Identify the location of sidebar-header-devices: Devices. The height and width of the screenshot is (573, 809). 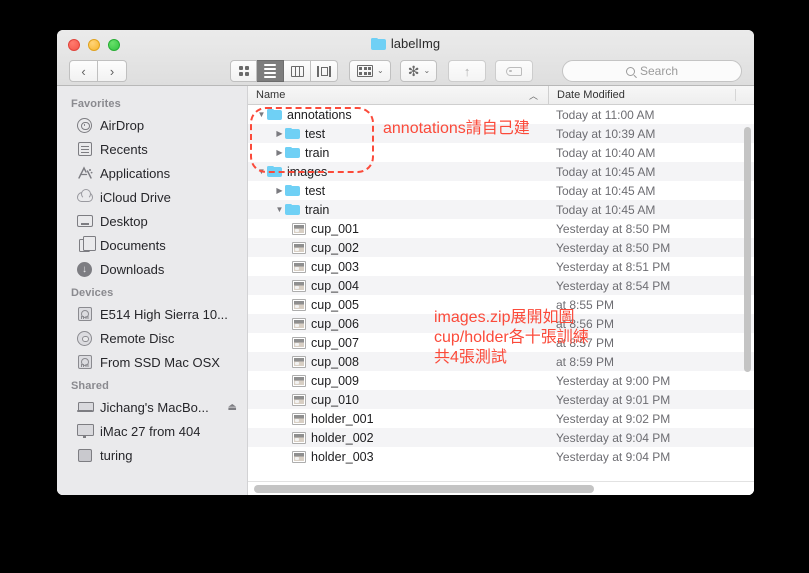
(92, 293).